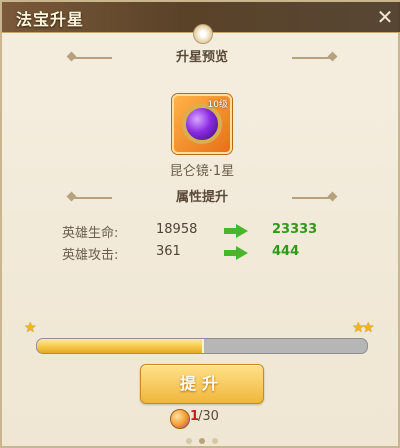  Describe the element at coordinates (177, 229) in the screenshot. I see `stat-old-value: 18958` at that location.